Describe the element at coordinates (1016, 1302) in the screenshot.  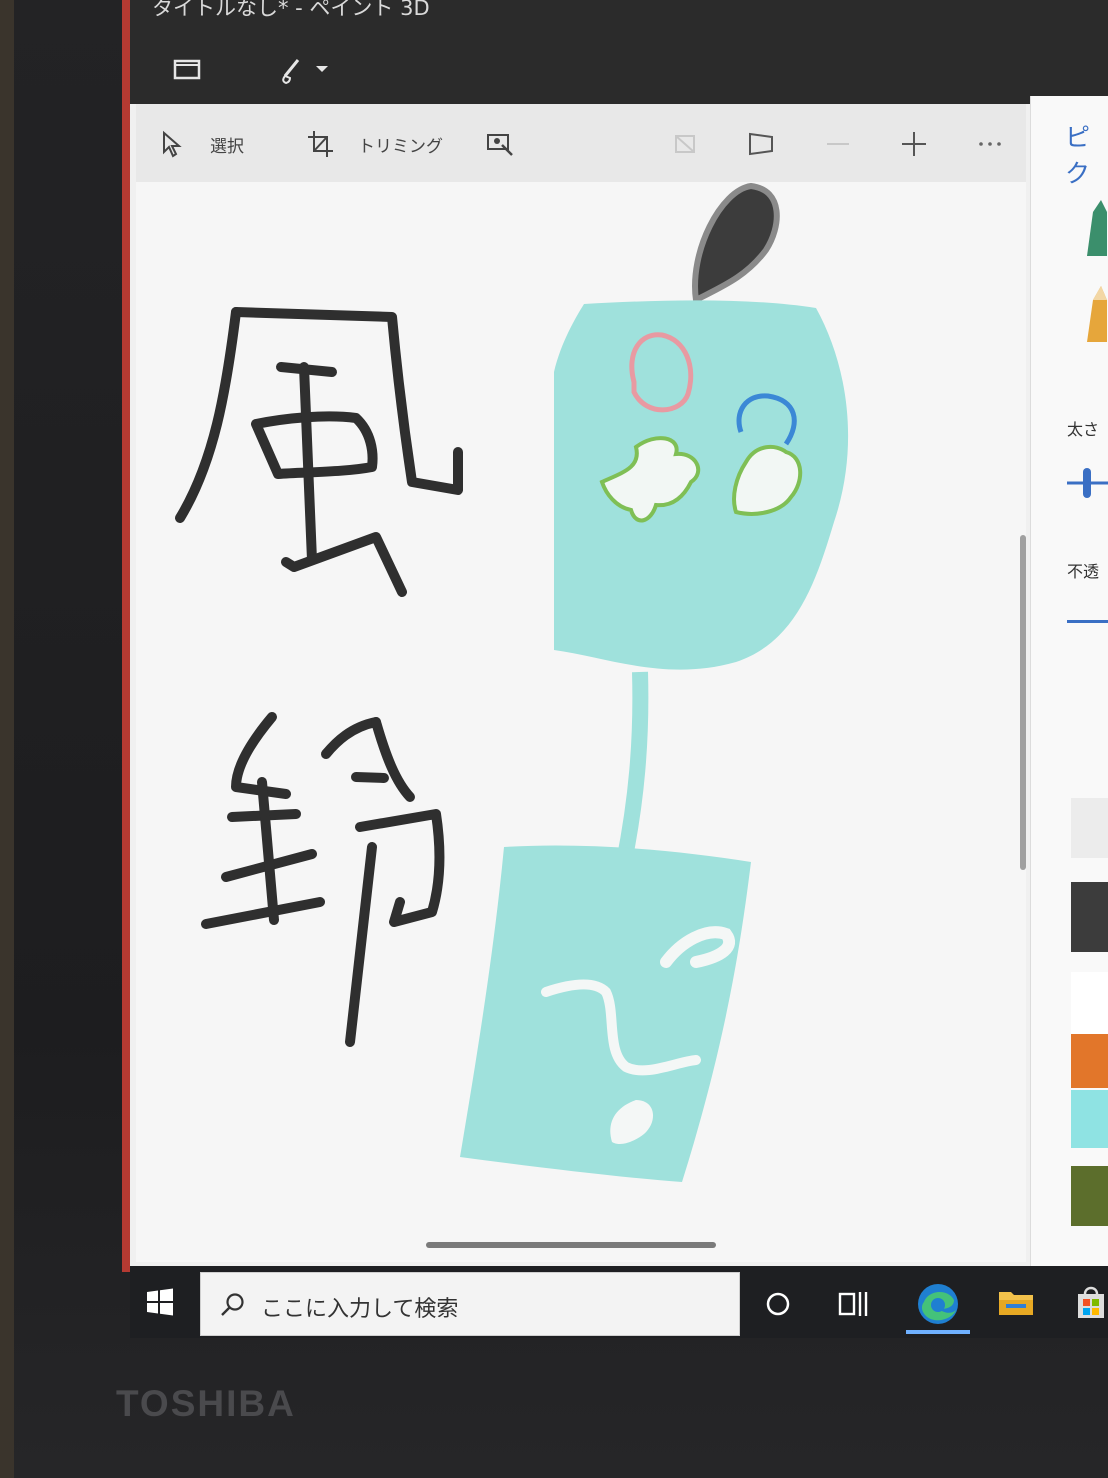
I see `file-explorer-icon` at that location.